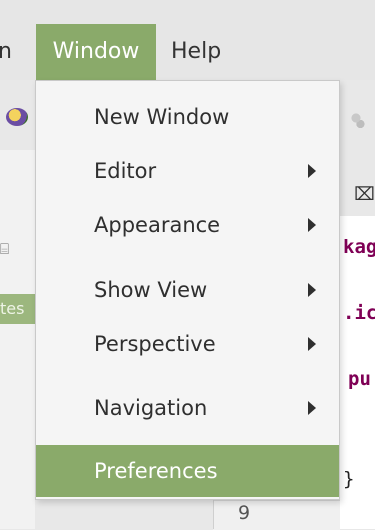 The height and width of the screenshot is (530, 375). I want to click on menu-item-label: Preferences, so click(156, 471).